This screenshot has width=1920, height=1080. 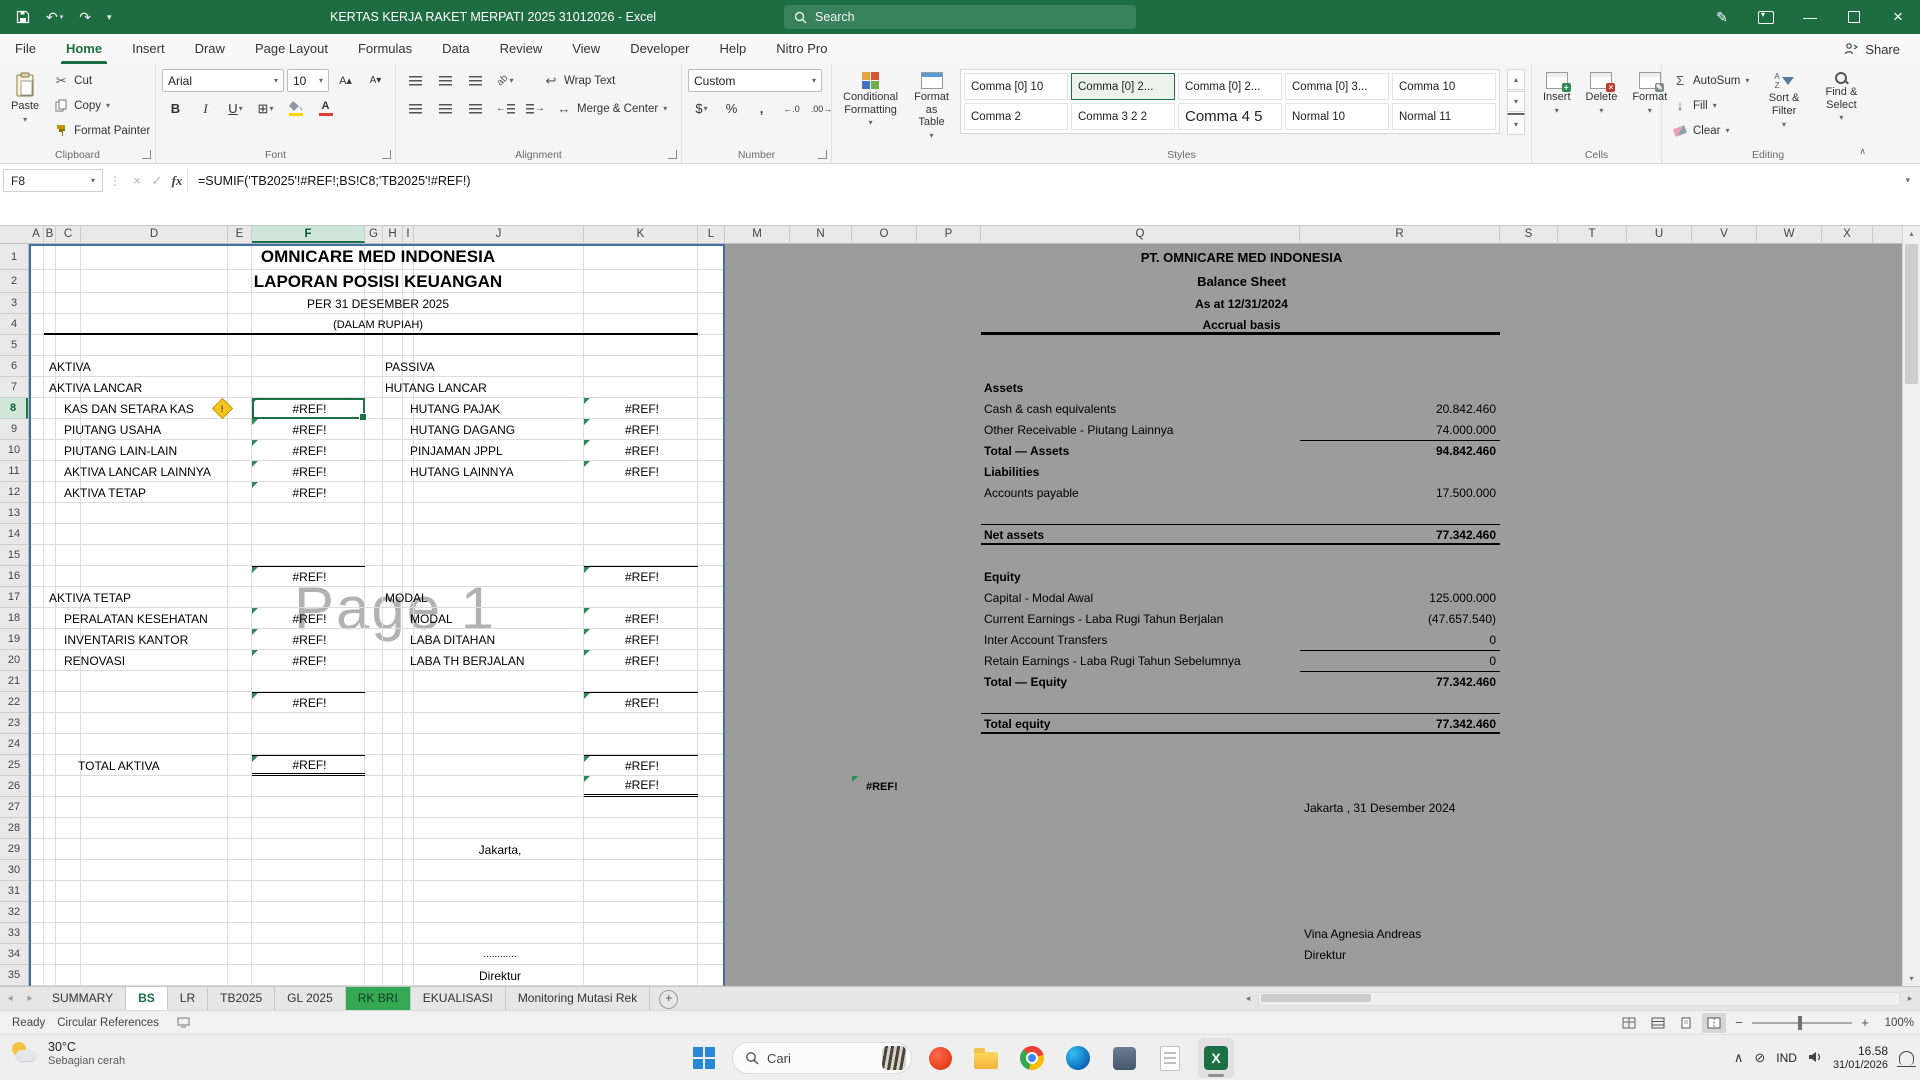 What do you see at coordinates (540, 387) in the screenshot?
I see `cell-H7: HUTANG LANCAR` at bounding box center [540, 387].